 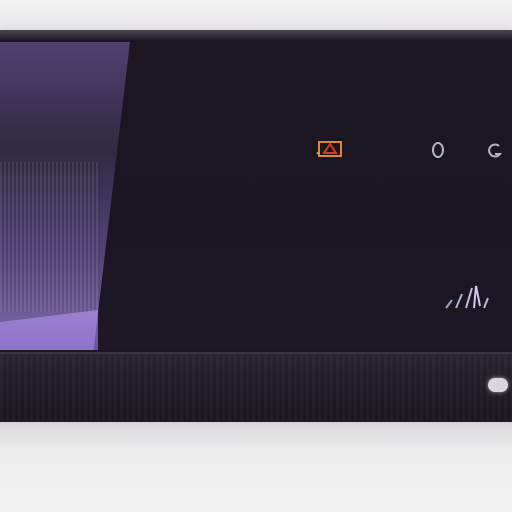 I want to click on device-top-edge, so click(x=256, y=35).